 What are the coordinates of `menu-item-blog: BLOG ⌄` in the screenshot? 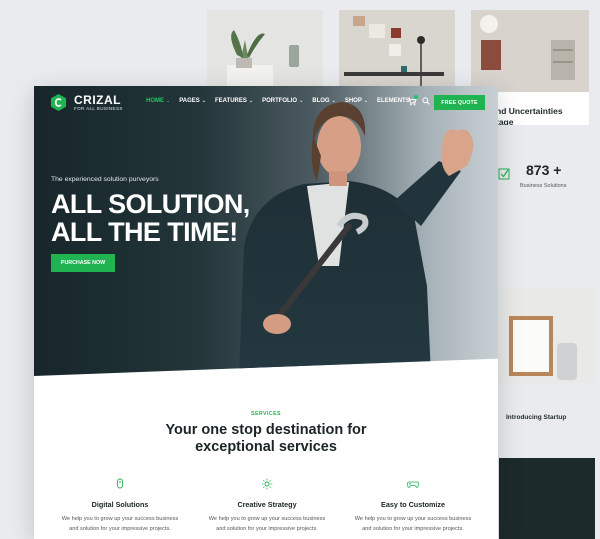 It's located at (324, 101).